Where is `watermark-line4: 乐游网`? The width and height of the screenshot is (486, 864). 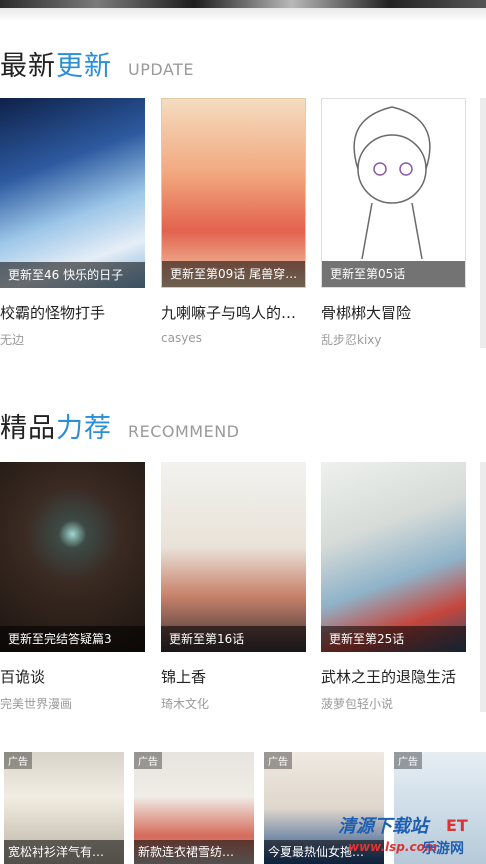 watermark-line4: 乐游网 is located at coordinates (443, 849).